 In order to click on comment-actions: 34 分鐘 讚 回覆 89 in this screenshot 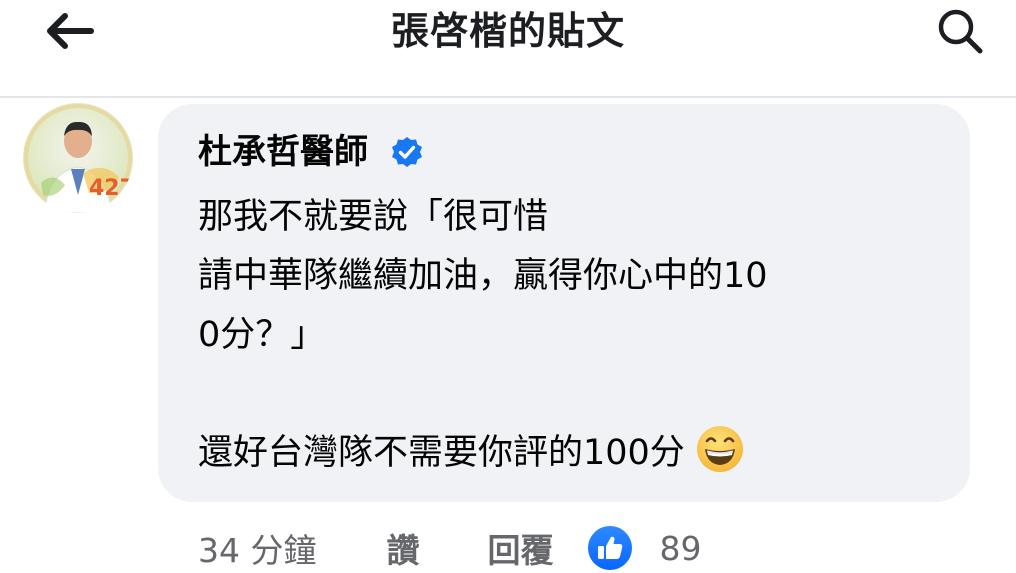, I will do `click(449, 547)`.